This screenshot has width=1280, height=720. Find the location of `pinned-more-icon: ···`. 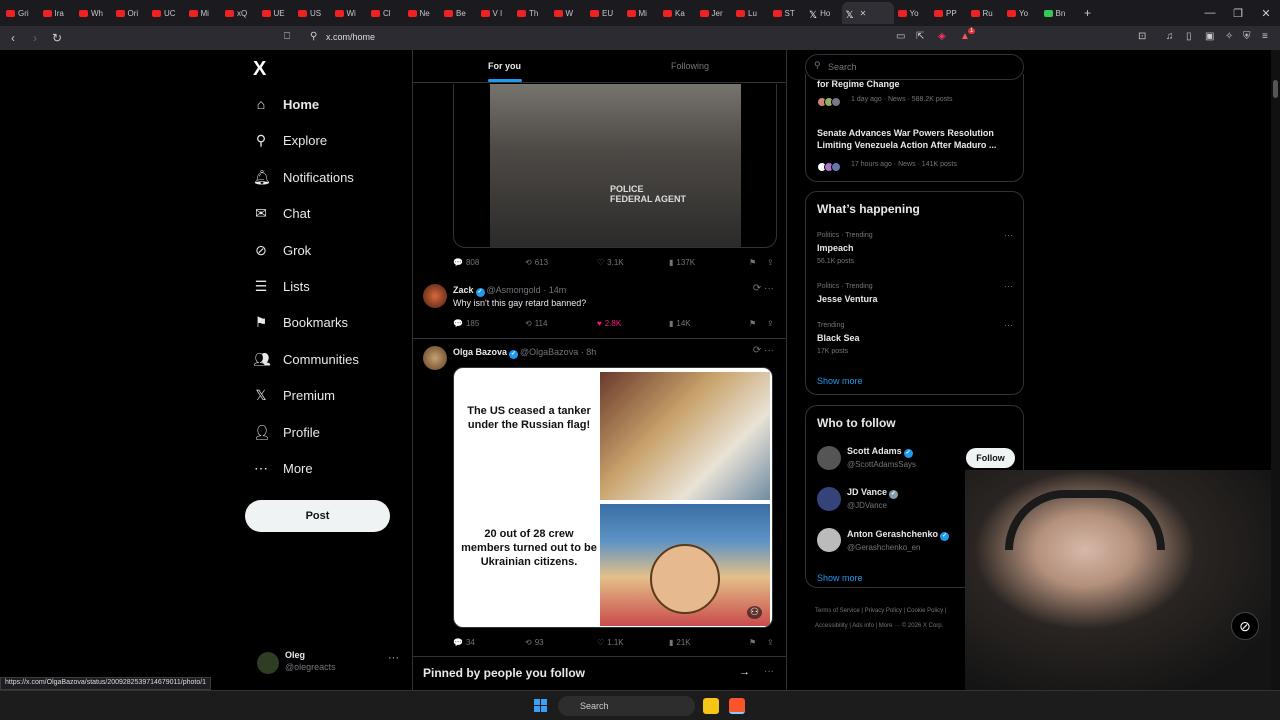

pinned-more-icon: ··· is located at coordinates (769, 671).